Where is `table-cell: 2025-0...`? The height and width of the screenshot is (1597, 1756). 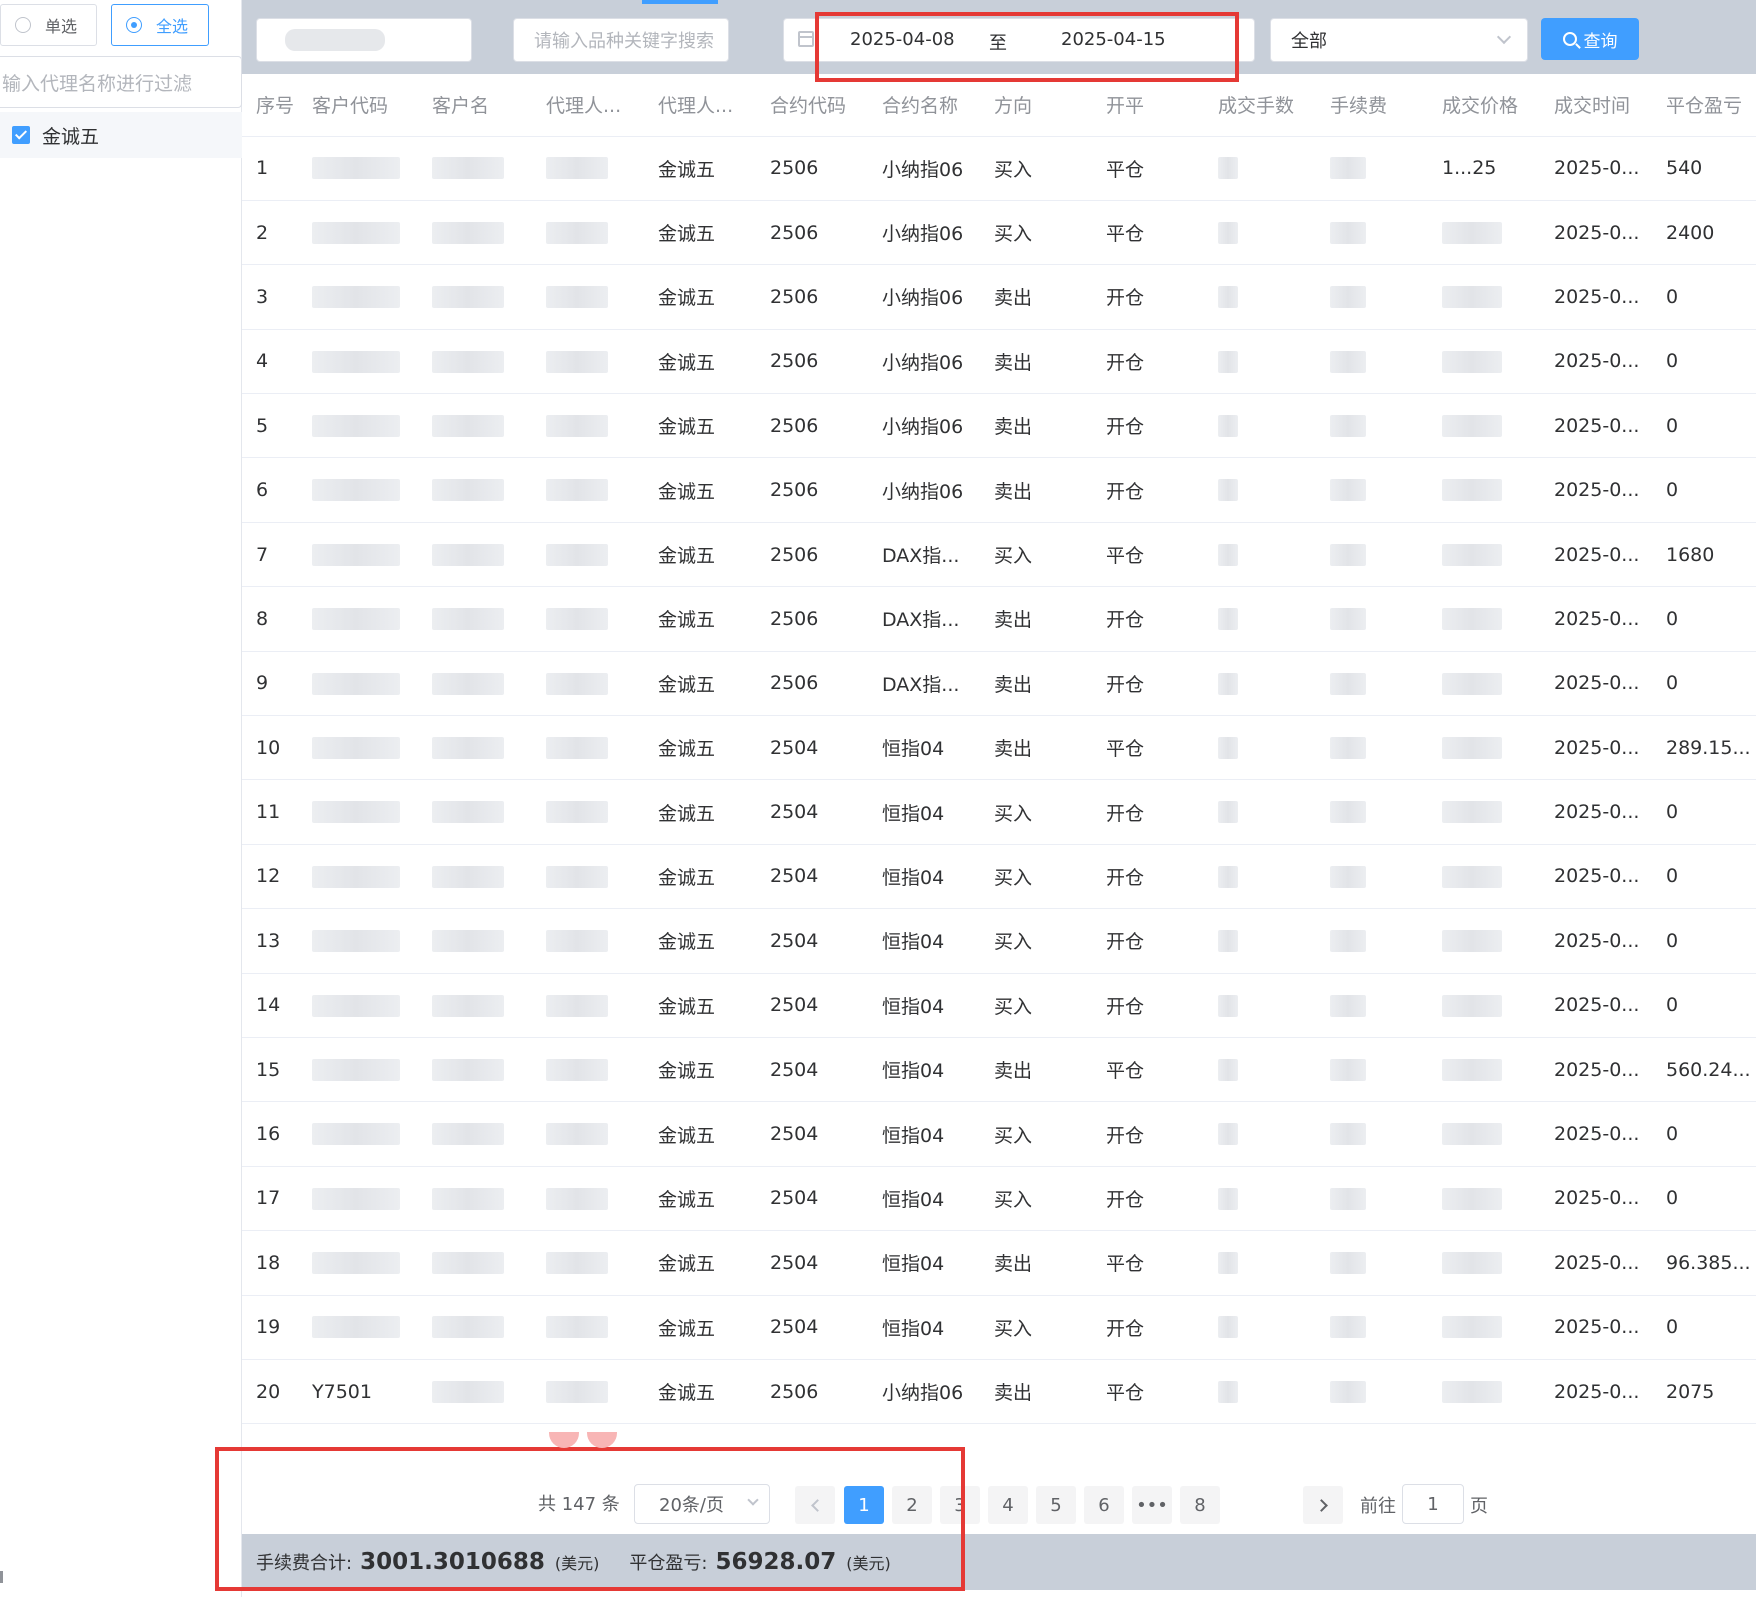 table-cell: 2025-0... is located at coordinates (1596, 877).